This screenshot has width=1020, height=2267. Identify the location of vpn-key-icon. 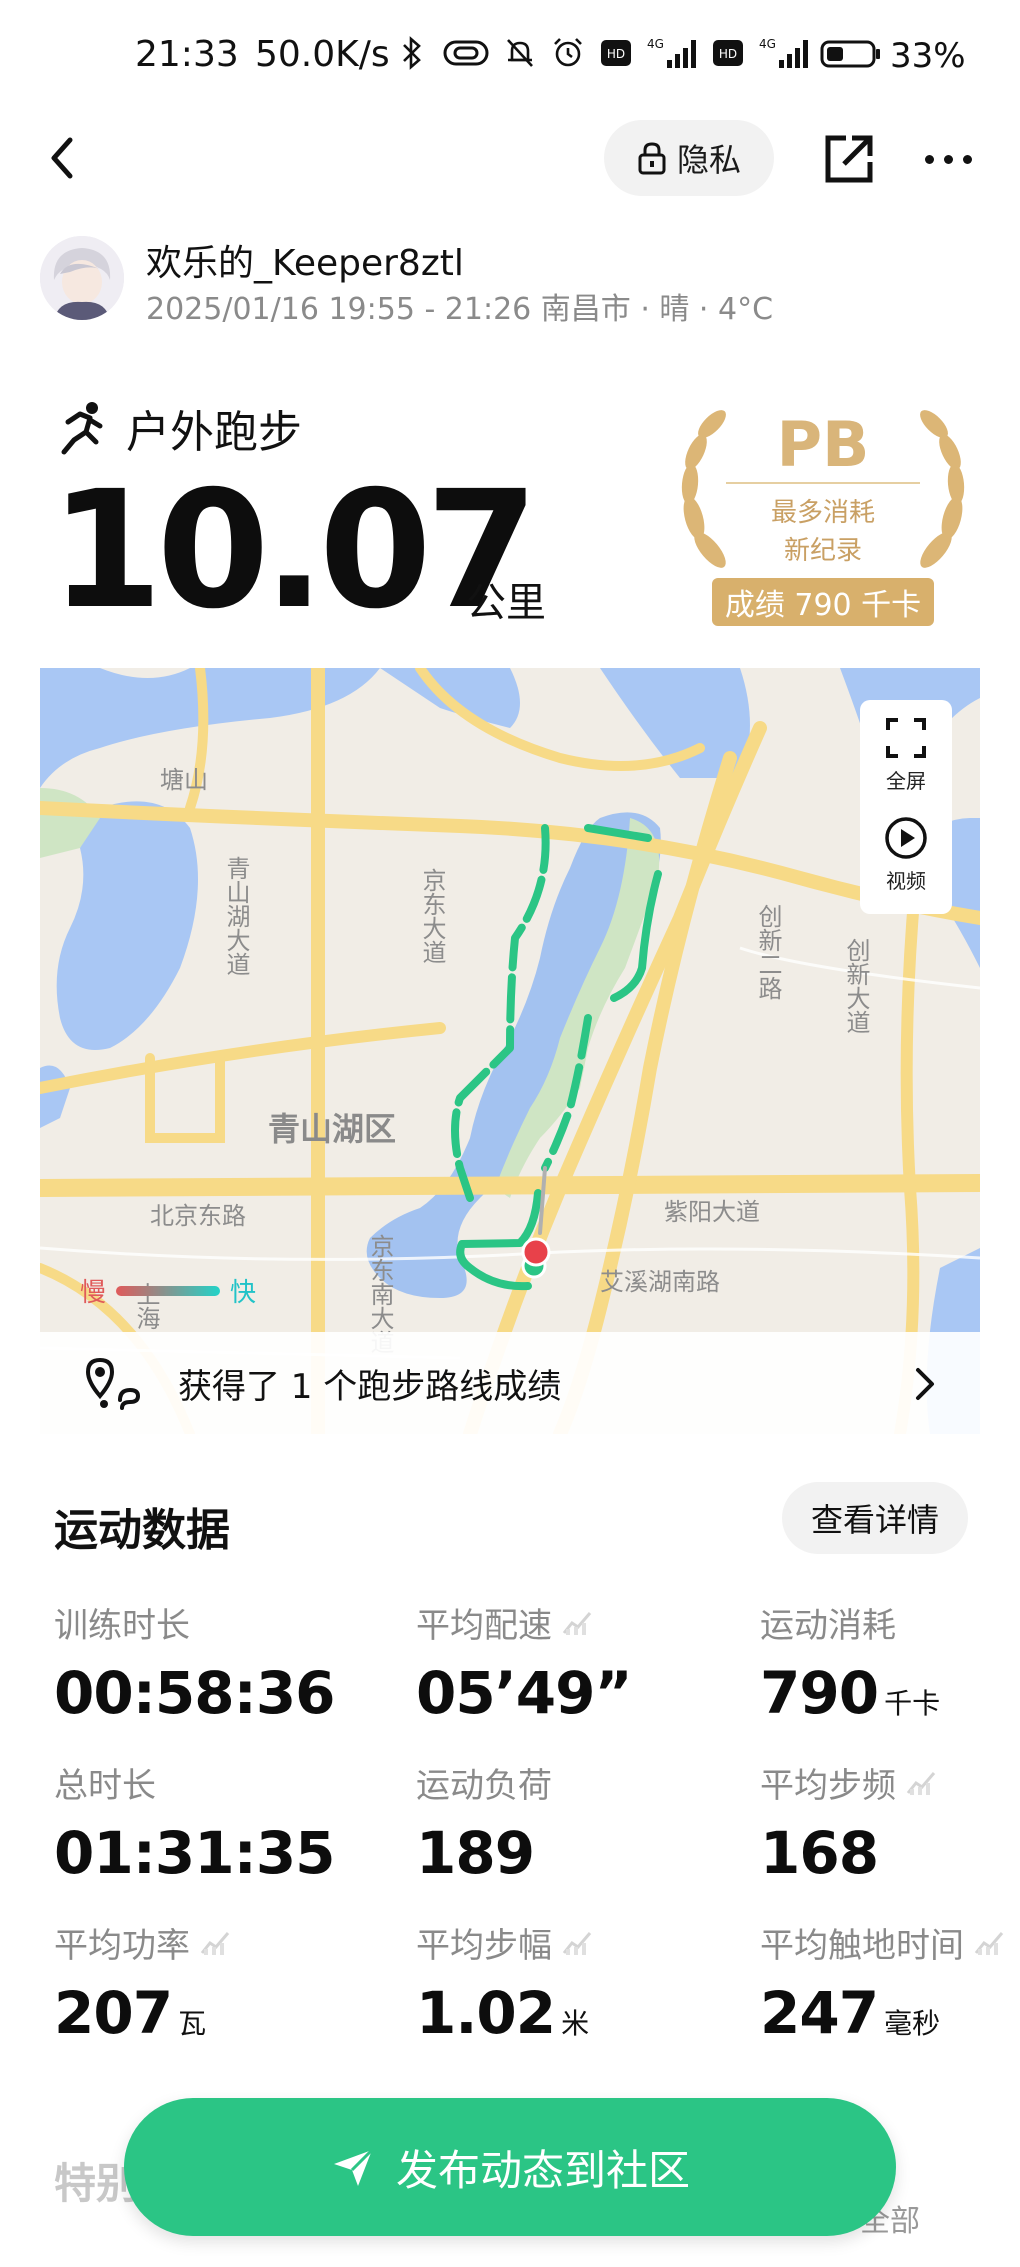
(466, 53).